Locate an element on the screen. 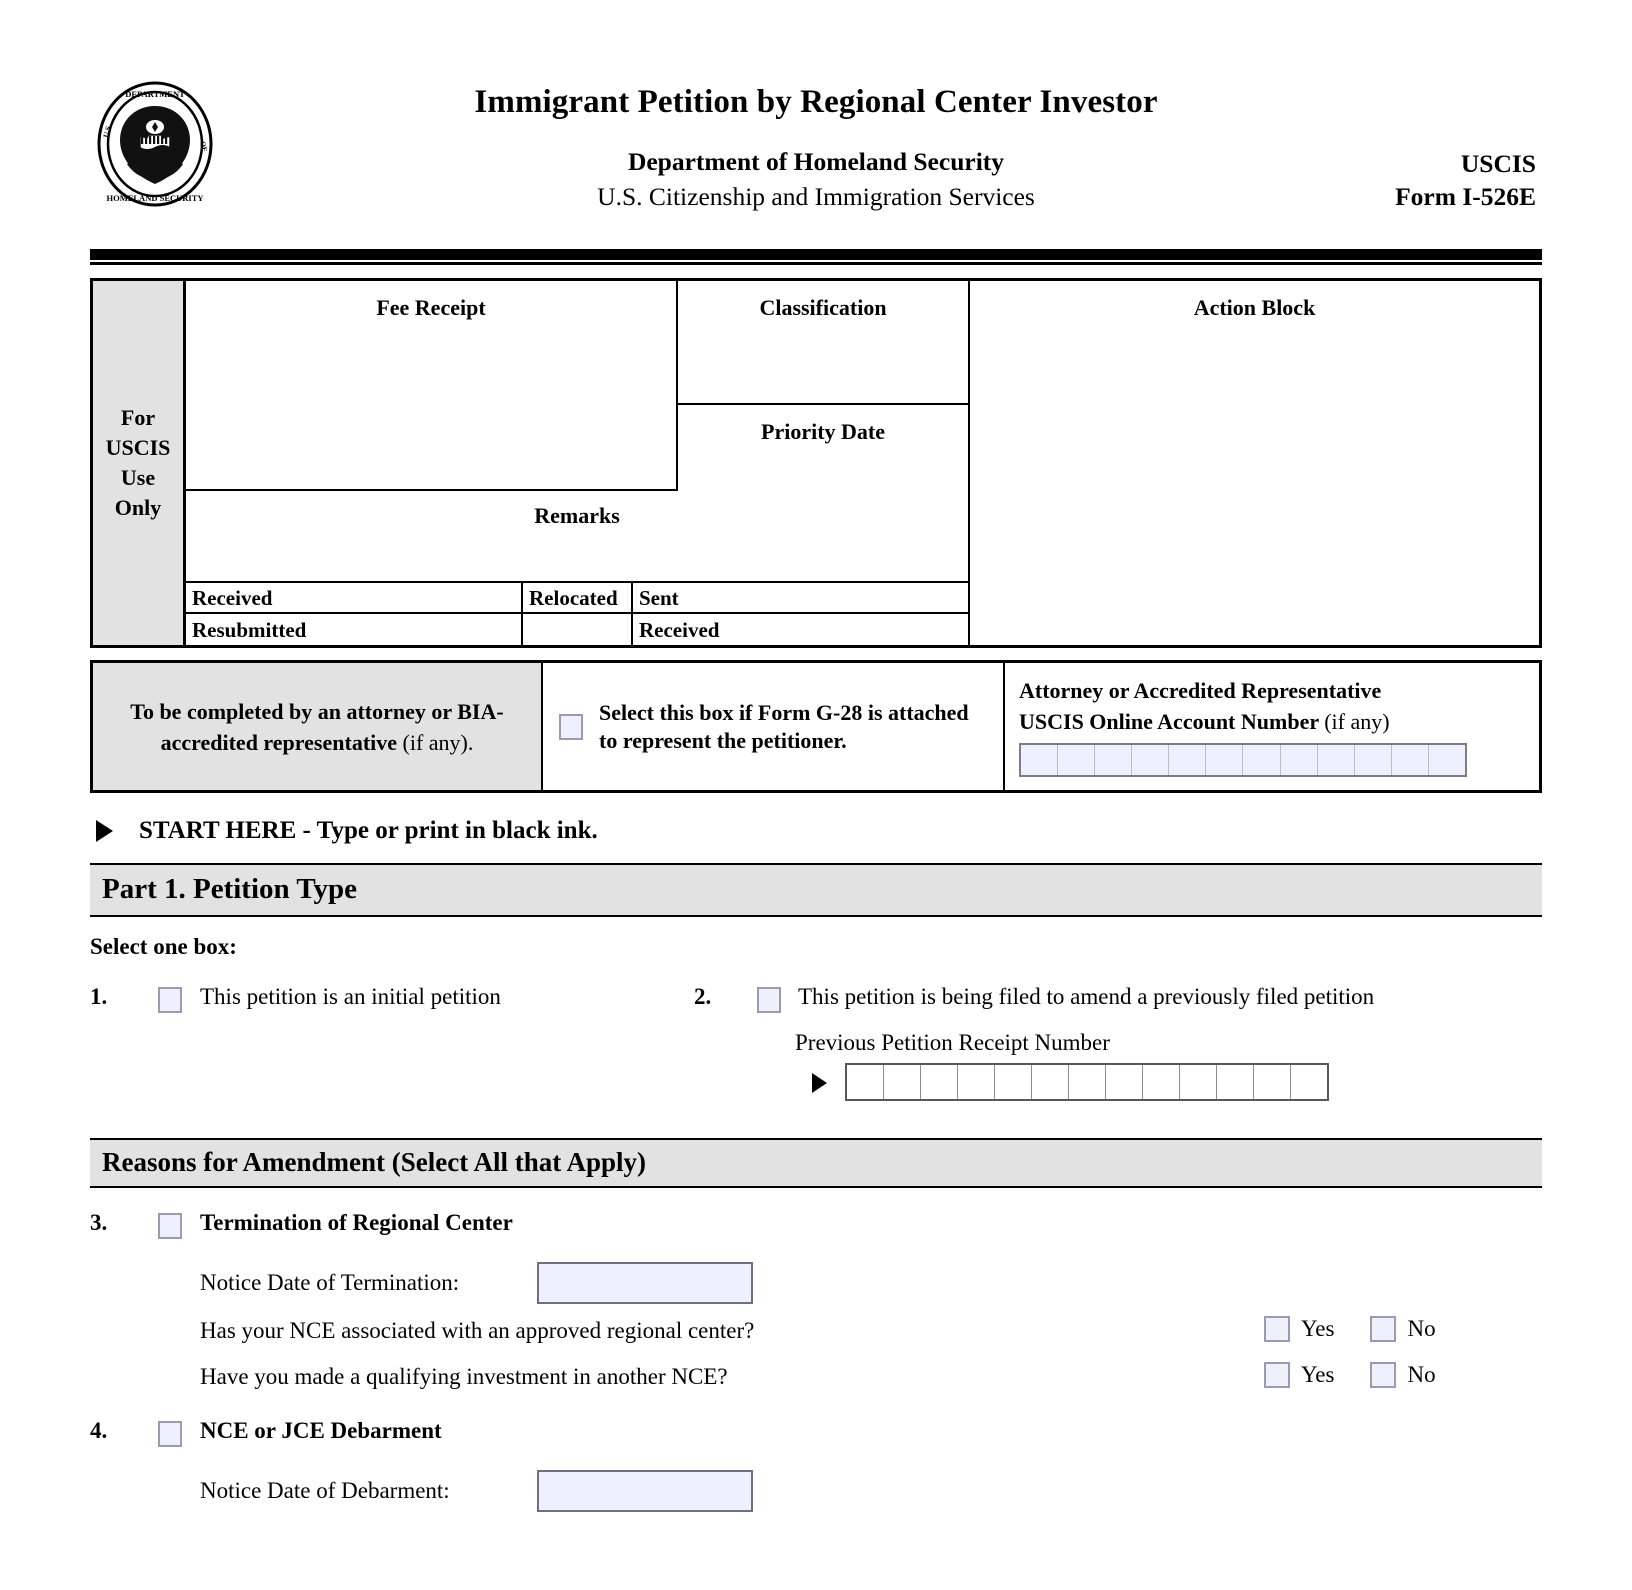  dhs-seal-icon: DEPARTMENT HOMELAND SECURITY U.S. OF is located at coordinates (155, 144).